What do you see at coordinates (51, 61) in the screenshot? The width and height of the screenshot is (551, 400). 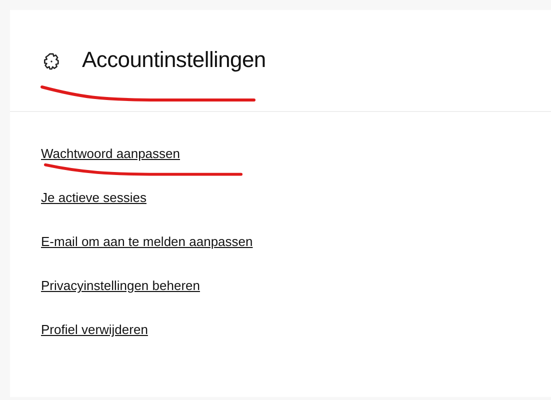 I see `gear-icon` at bounding box center [51, 61].